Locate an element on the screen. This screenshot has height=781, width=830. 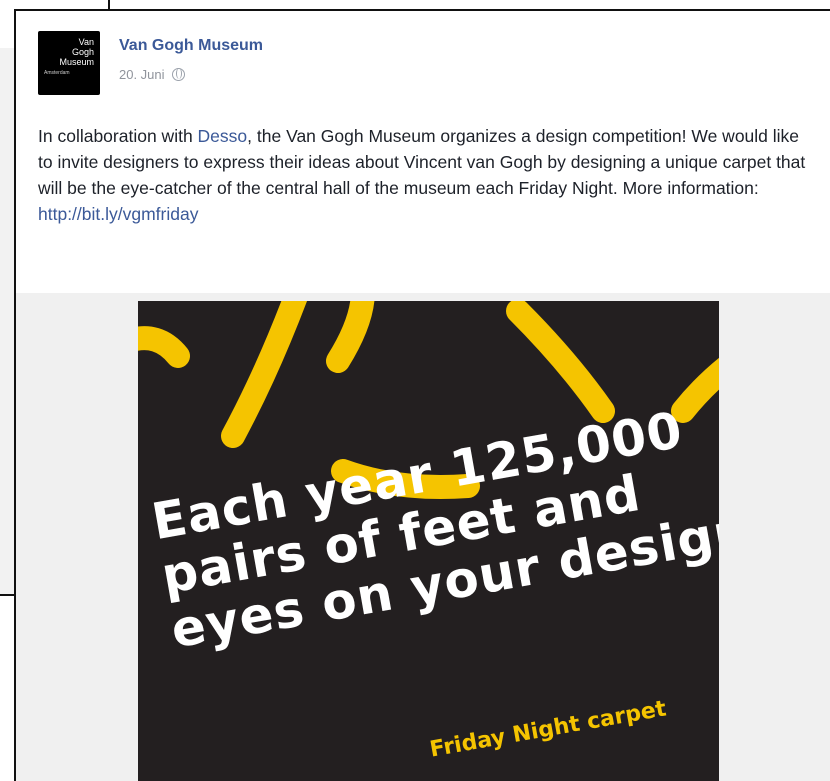
author-name-link: Van Gogh Museum is located at coordinates (191, 46).